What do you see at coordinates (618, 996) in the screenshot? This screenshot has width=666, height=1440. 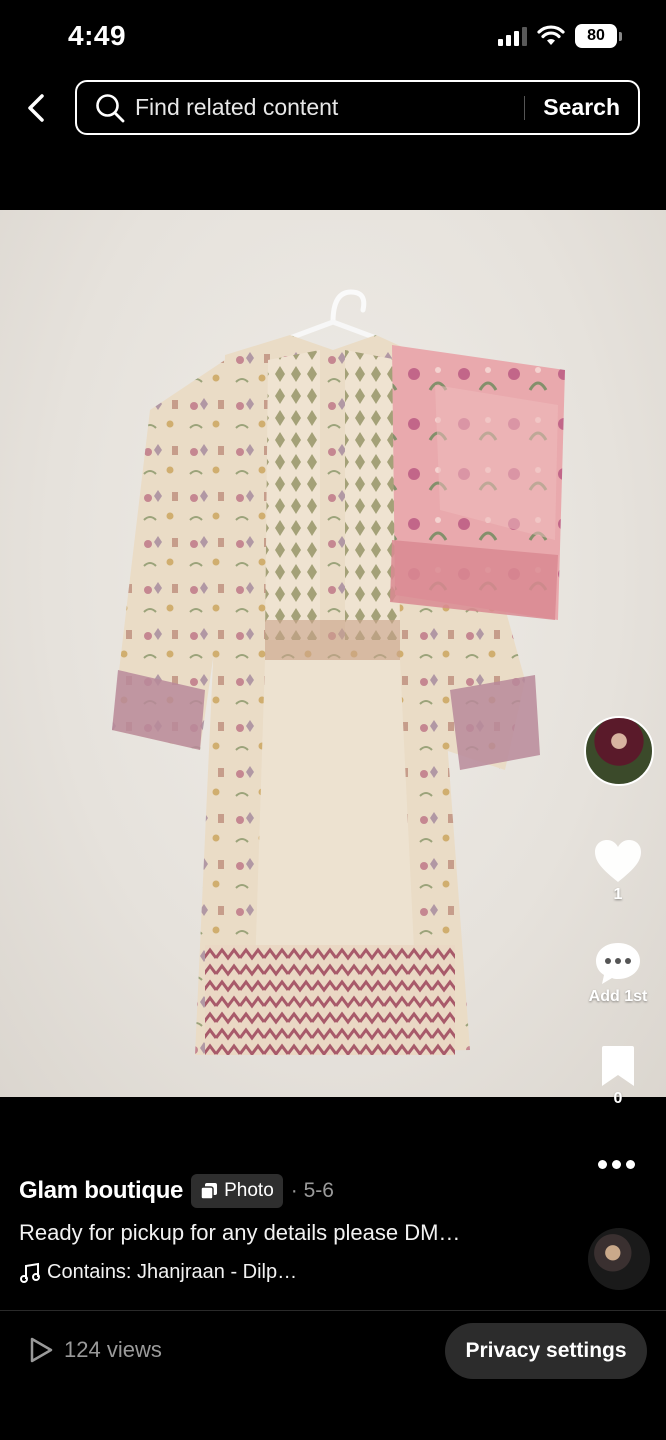 I see `comment-count: Add 1st` at bounding box center [618, 996].